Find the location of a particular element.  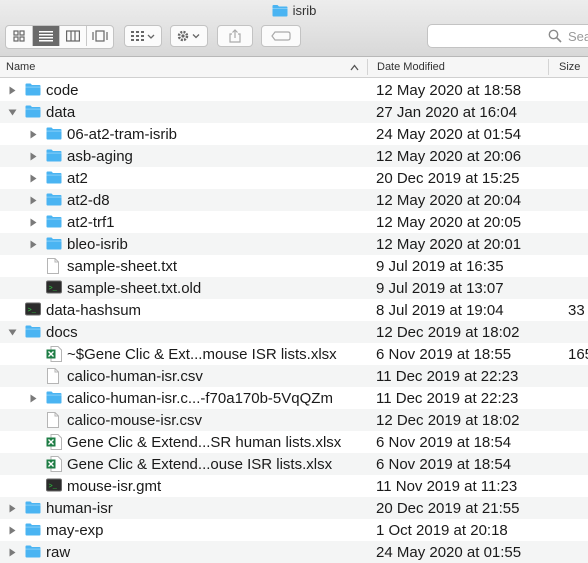

file-date-modified: 1 Oct 2019 at 20:18 is located at coordinates (442, 530).